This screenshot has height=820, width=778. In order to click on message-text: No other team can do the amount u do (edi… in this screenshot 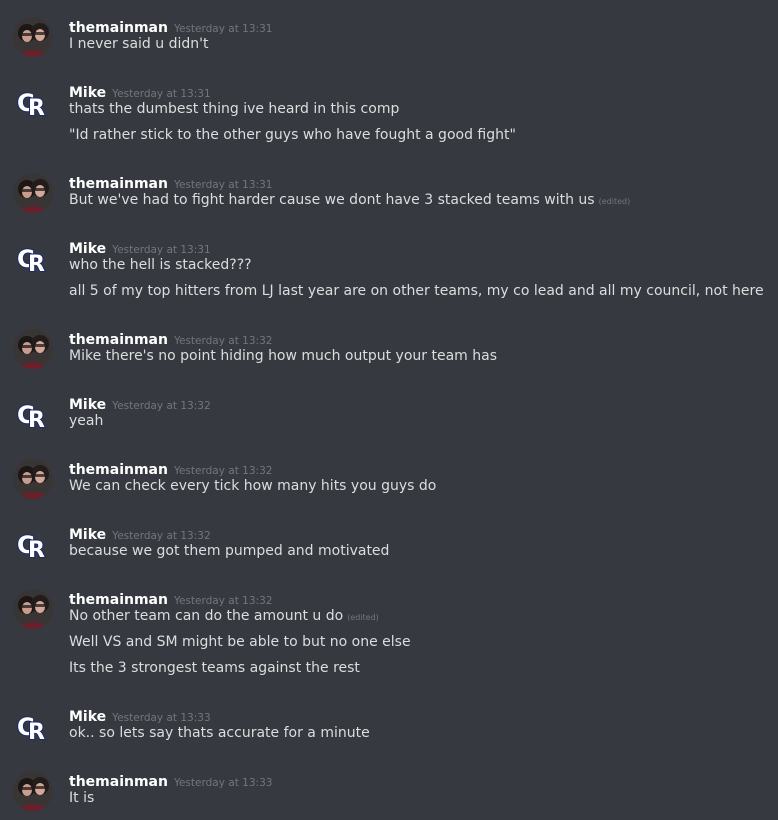, I will do `click(224, 616)`.